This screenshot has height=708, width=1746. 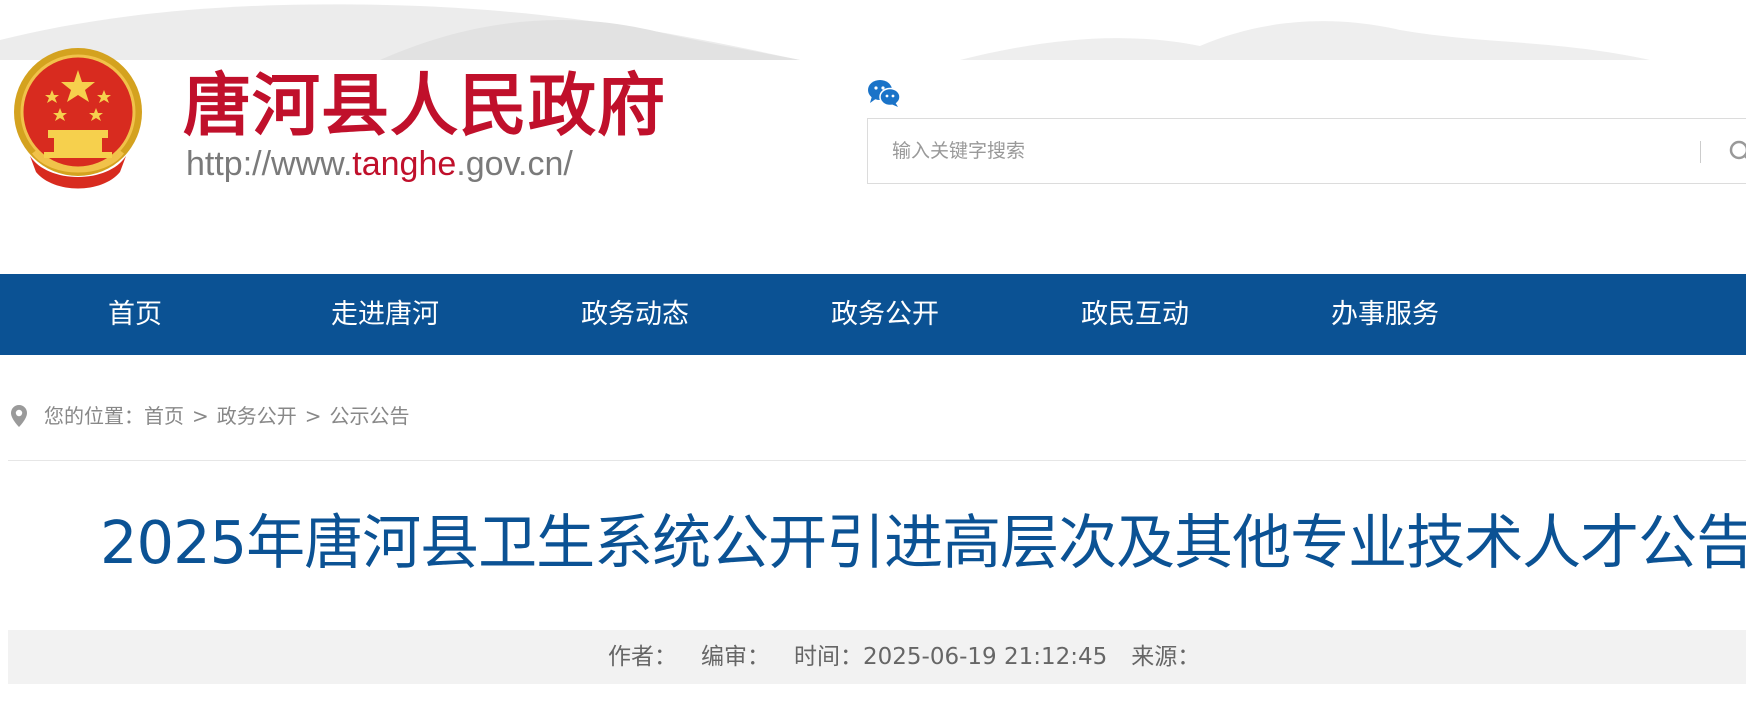 I want to click on map-pin-icon, so click(x=19, y=416).